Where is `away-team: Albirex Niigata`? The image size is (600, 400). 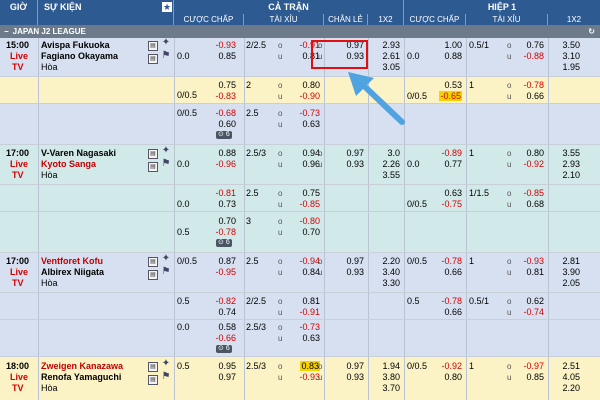 away-team: Albirex Niigata is located at coordinates (72, 272).